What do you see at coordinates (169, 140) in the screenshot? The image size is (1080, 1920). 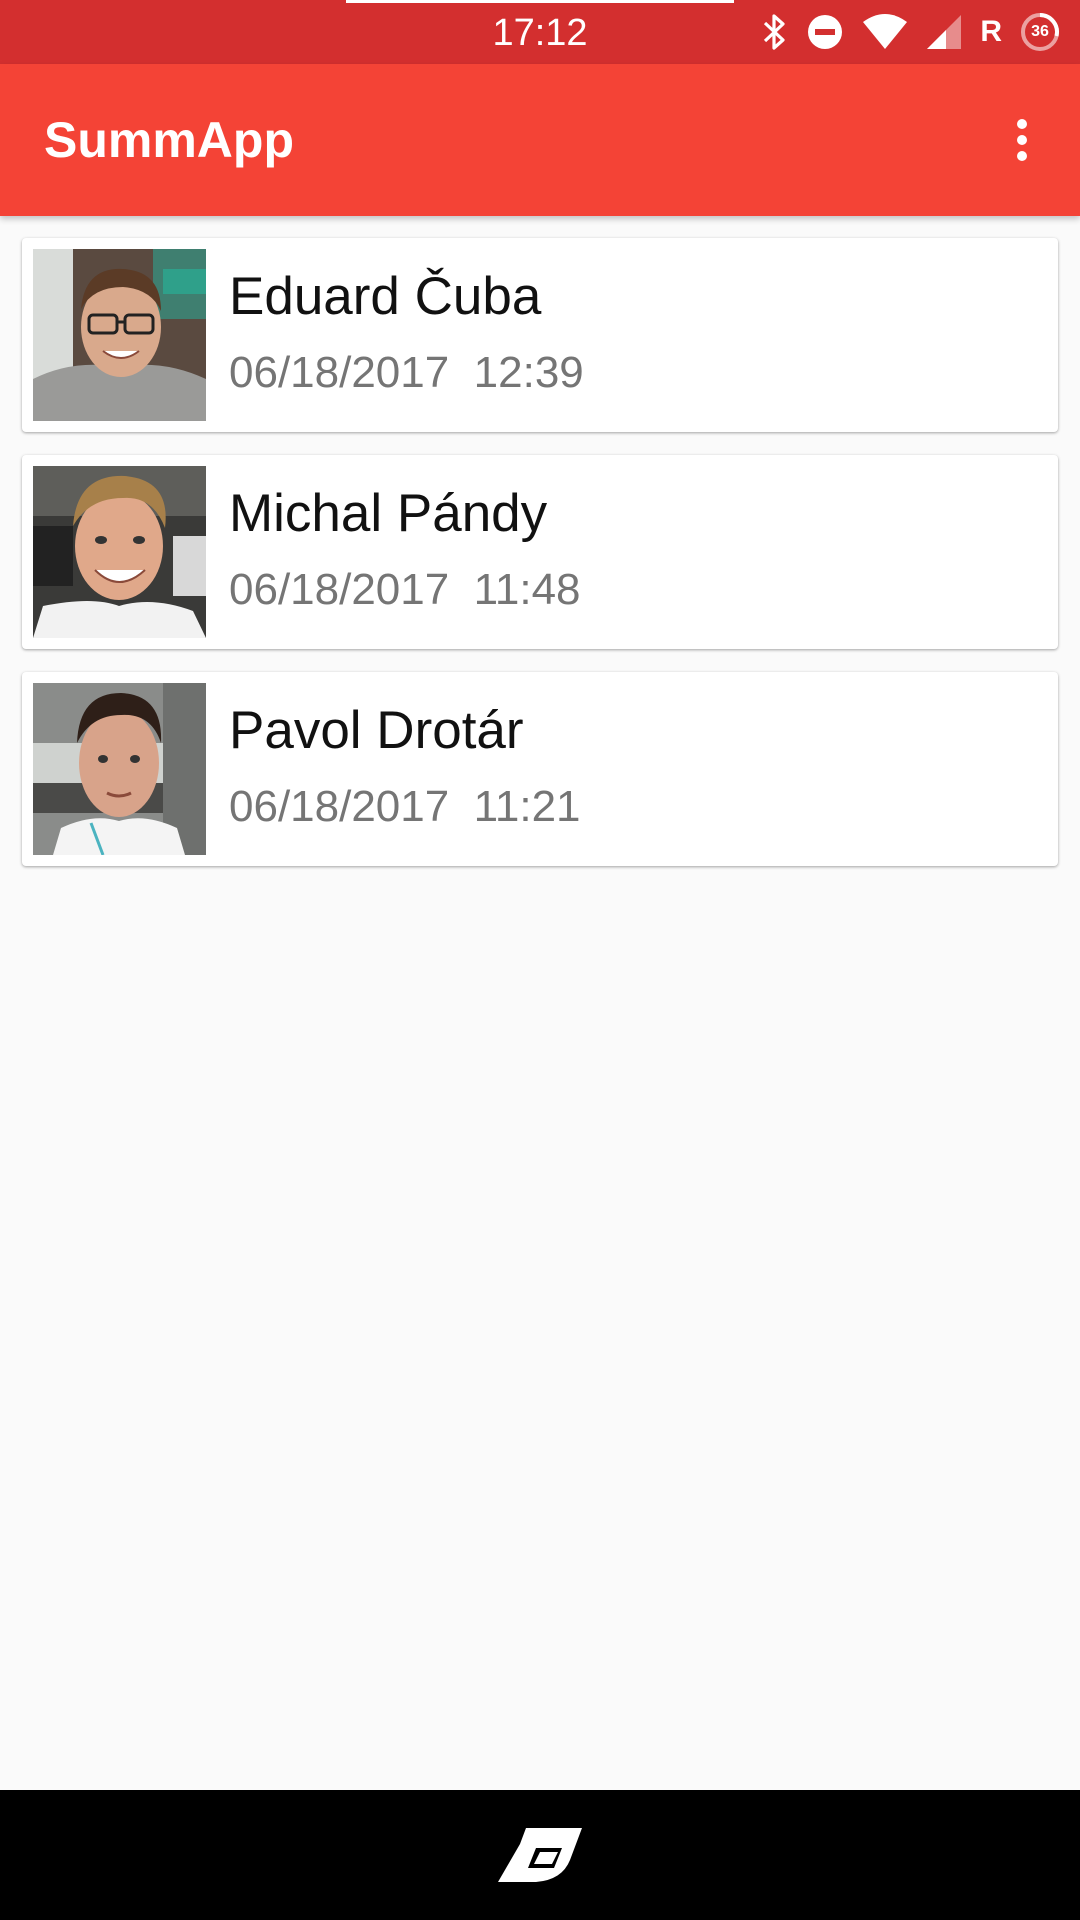 I see `app-title: SummApp` at bounding box center [169, 140].